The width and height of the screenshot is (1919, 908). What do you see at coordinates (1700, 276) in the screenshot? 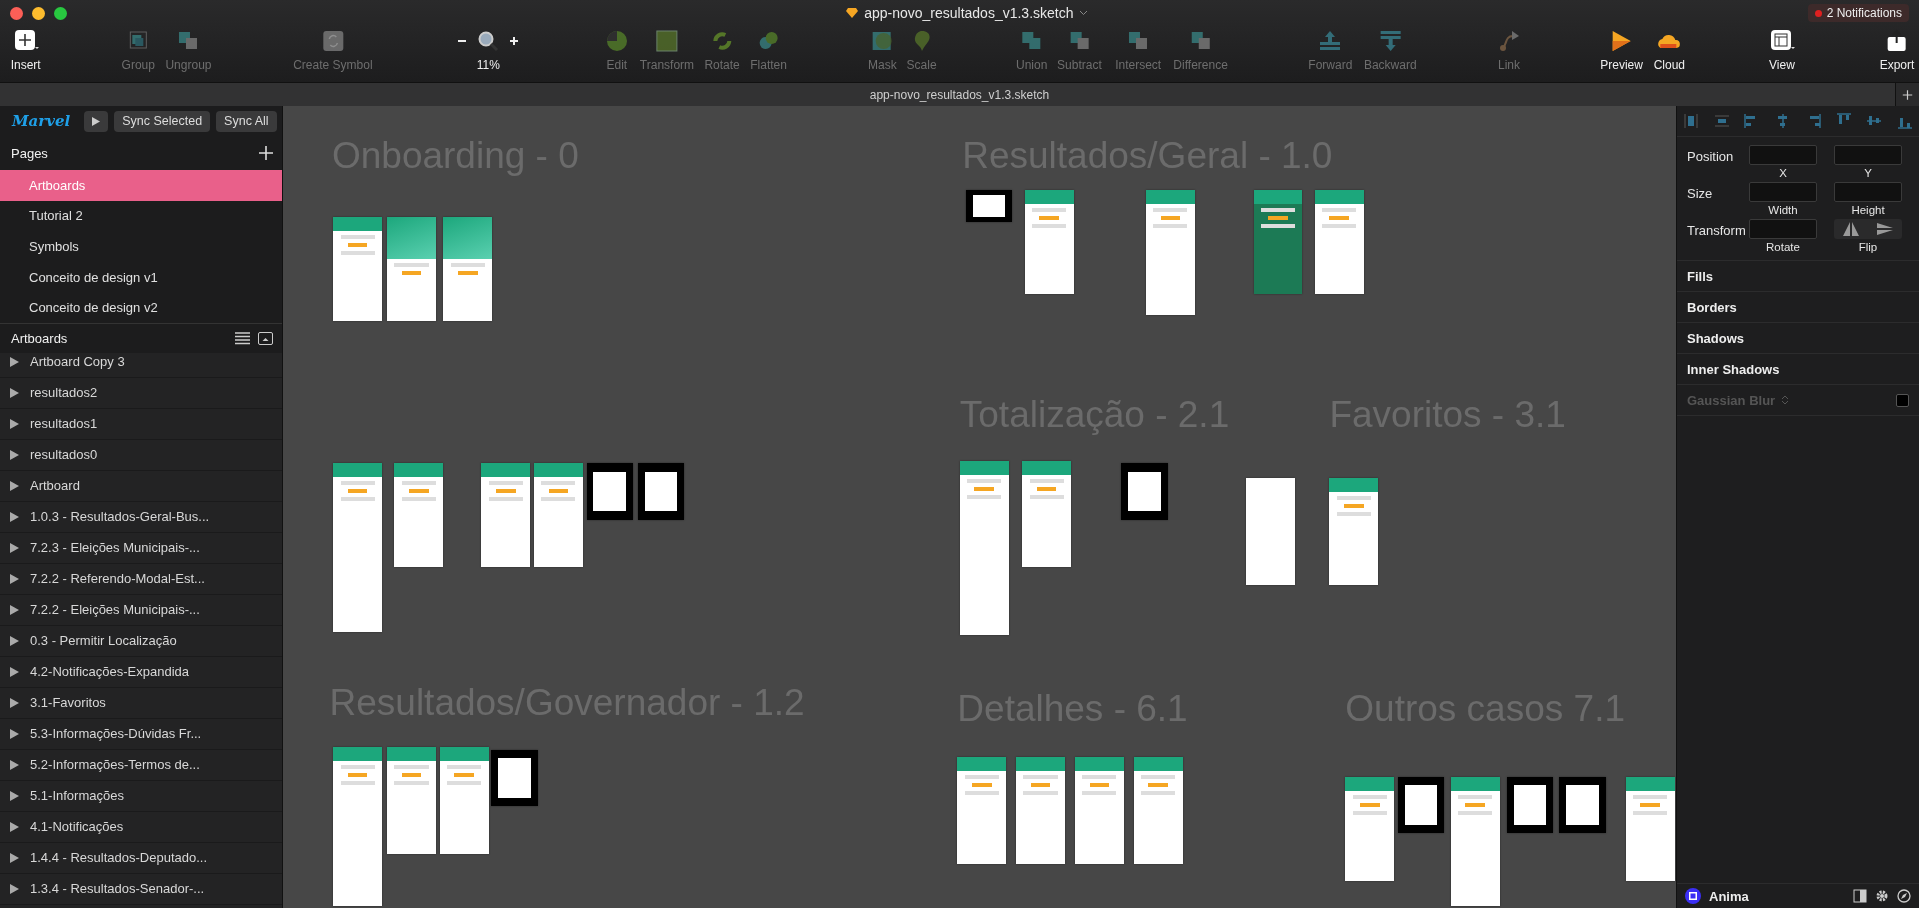
I see `inspector-section-title: Fills` at bounding box center [1700, 276].